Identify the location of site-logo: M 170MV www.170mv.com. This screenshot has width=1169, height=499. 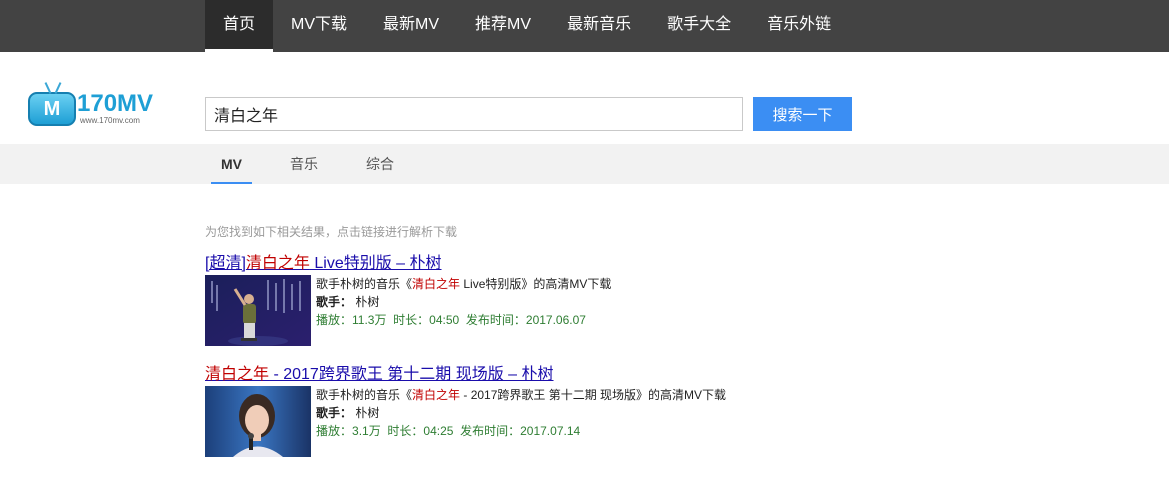
(90, 104).